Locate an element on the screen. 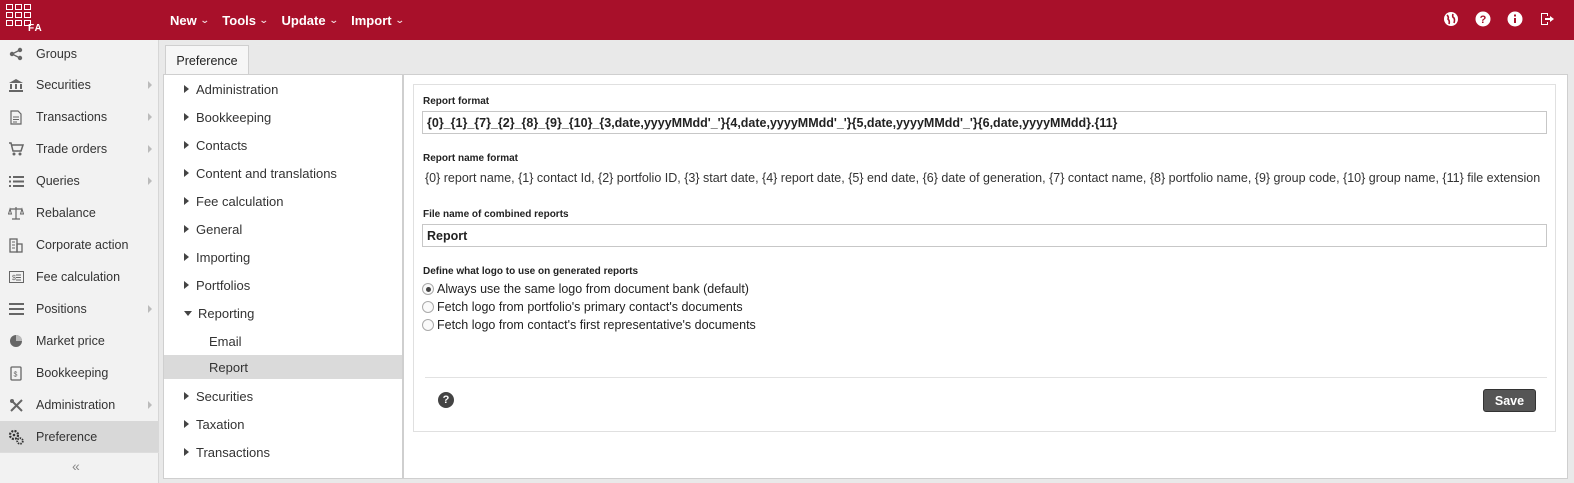  sidebar-item-label: Market price is located at coordinates (70, 341).